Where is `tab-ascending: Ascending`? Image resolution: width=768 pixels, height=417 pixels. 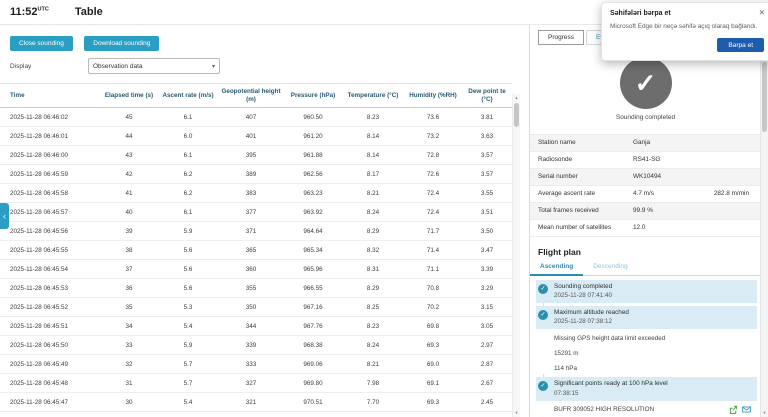
tab-ascending: Ascending is located at coordinates (557, 268).